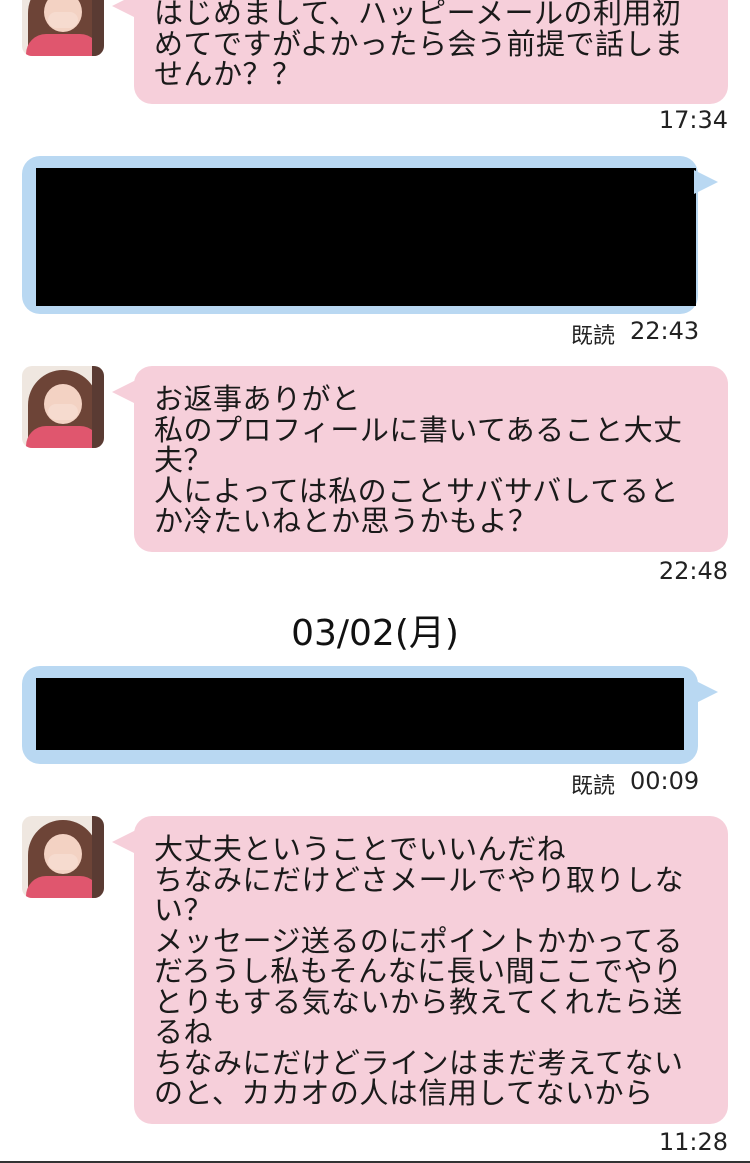 This screenshot has height=1163, width=750. I want to click on message-time: 22:48, so click(693, 571).